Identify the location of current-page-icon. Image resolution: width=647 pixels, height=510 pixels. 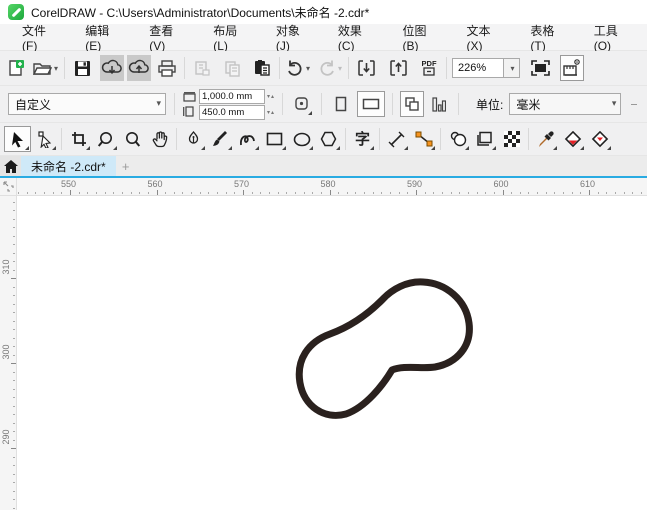
(439, 104).